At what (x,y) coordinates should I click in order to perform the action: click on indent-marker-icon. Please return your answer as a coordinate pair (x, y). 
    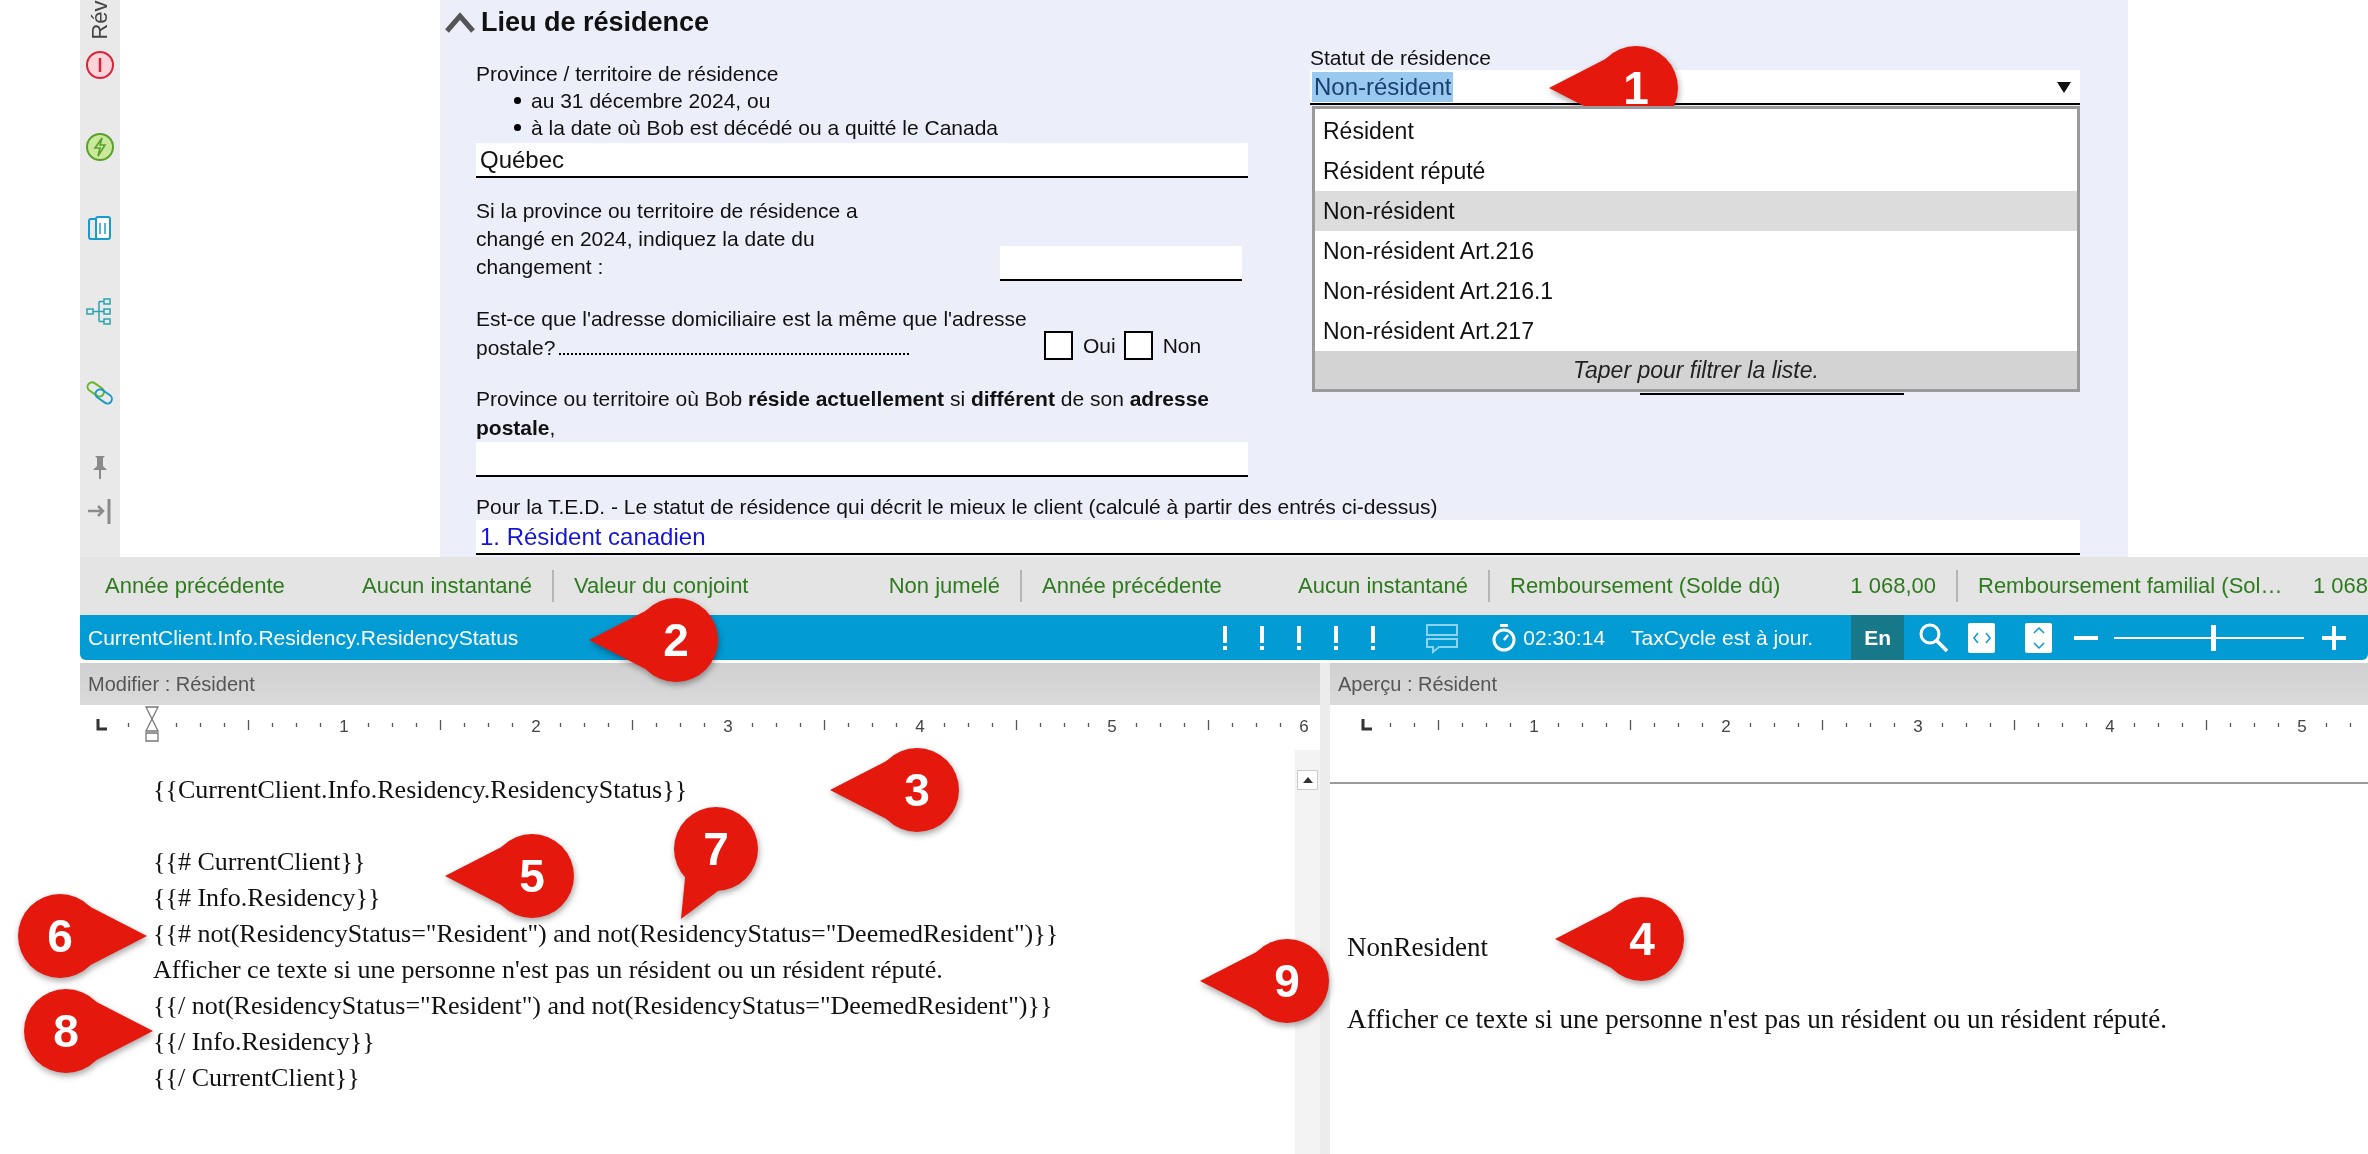
    Looking at the image, I should click on (152, 724).